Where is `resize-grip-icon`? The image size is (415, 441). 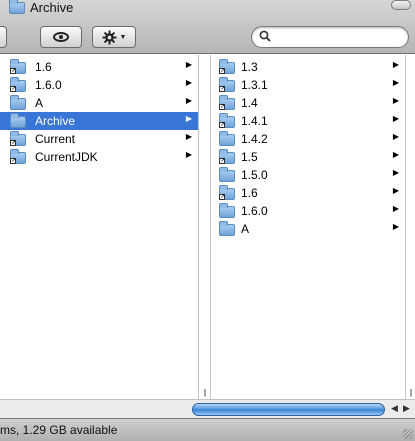
resize-grip-icon is located at coordinates (408, 434).